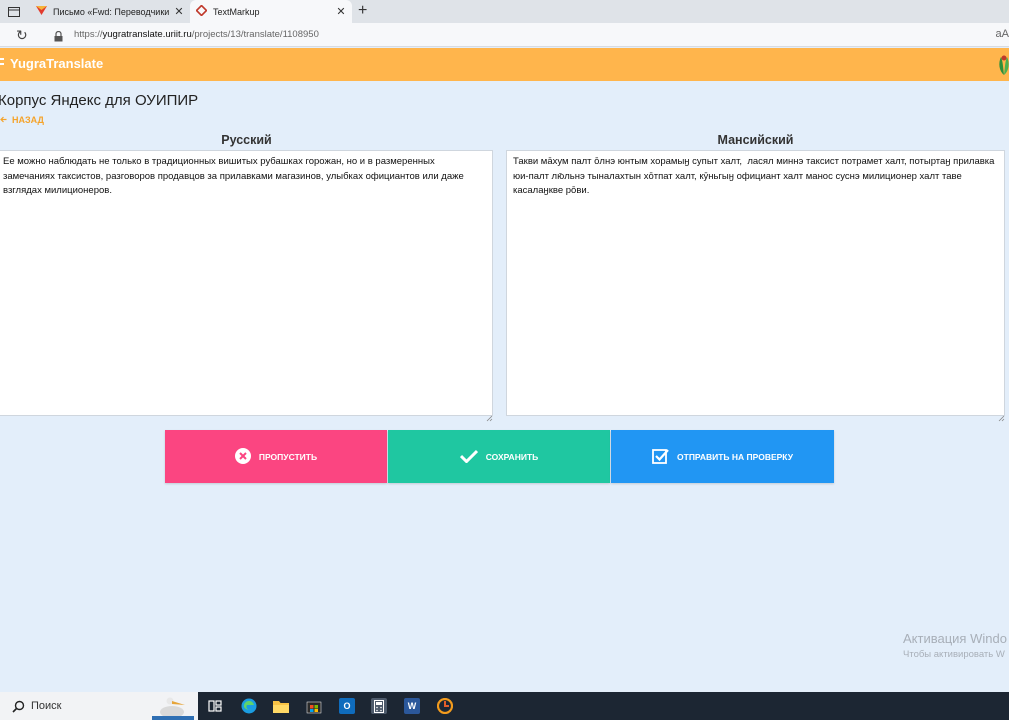  What do you see at coordinates (14, 11) in the screenshot?
I see `tab-actions-icon` at bounding box center [14, 11].